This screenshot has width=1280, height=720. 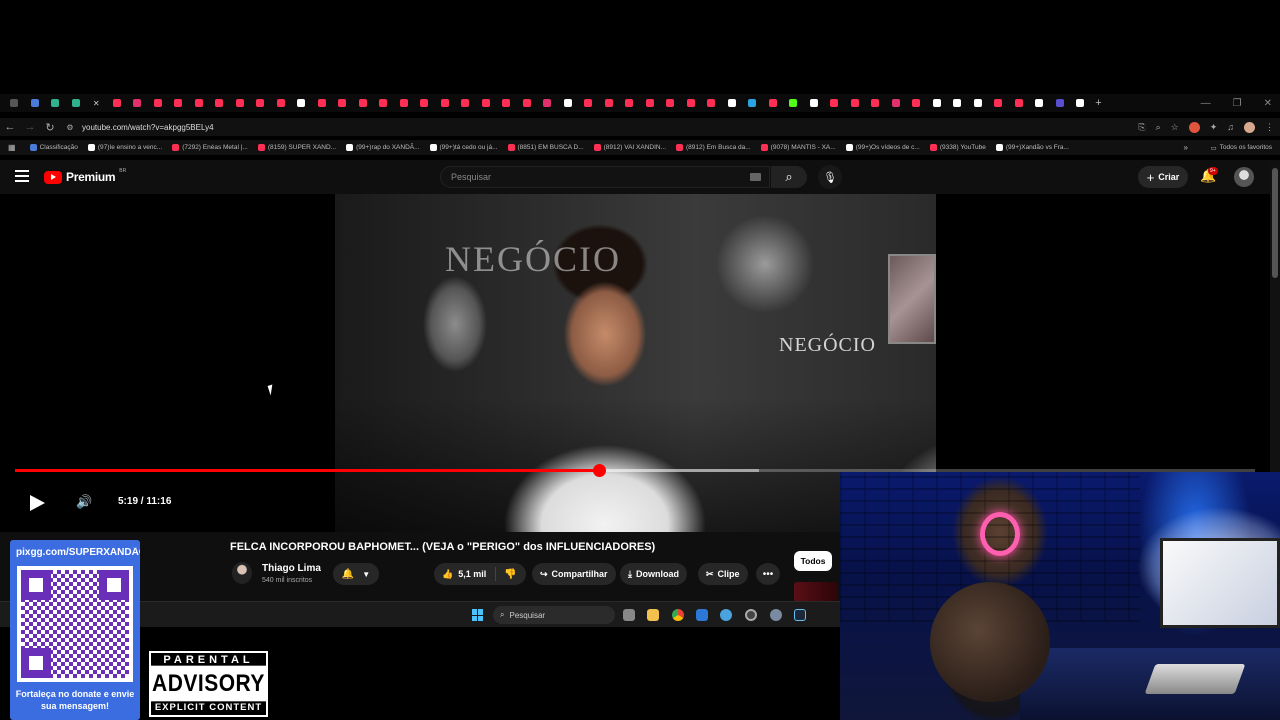 What do you see at coordinates (1268, 103) in the screenshot?
I see `close-window-icon: ✕` at bounding box center [1268, 103].